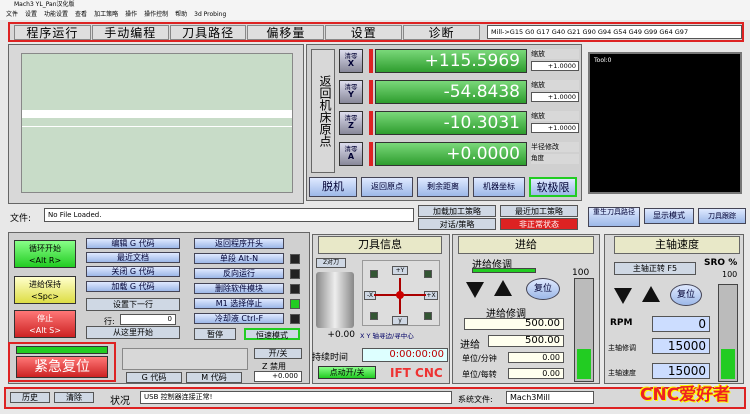  What do you see at coordinates (333, 187) in the screenshot?
I see `dro-button-0: 脱机` at bounding box center [333, 187].